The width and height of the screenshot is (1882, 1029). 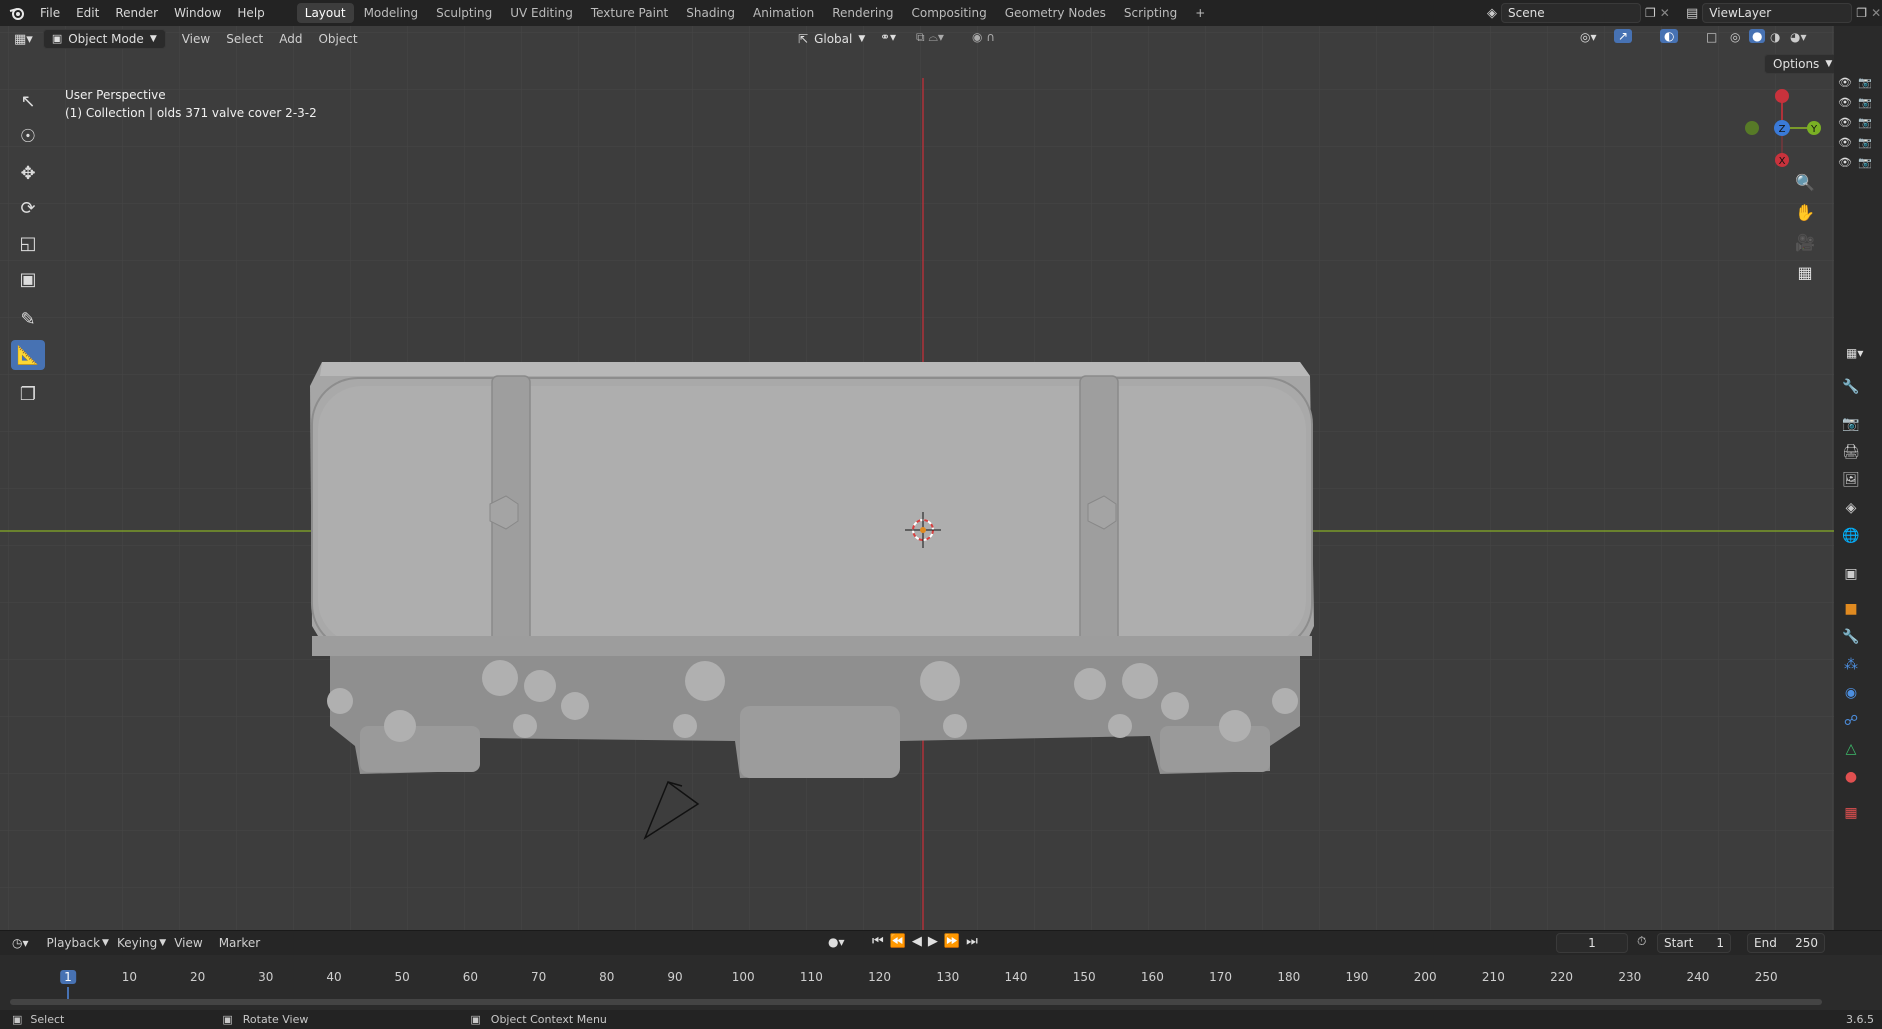 I want to click on scene-field: Scene, so click(x=1571, y=13).